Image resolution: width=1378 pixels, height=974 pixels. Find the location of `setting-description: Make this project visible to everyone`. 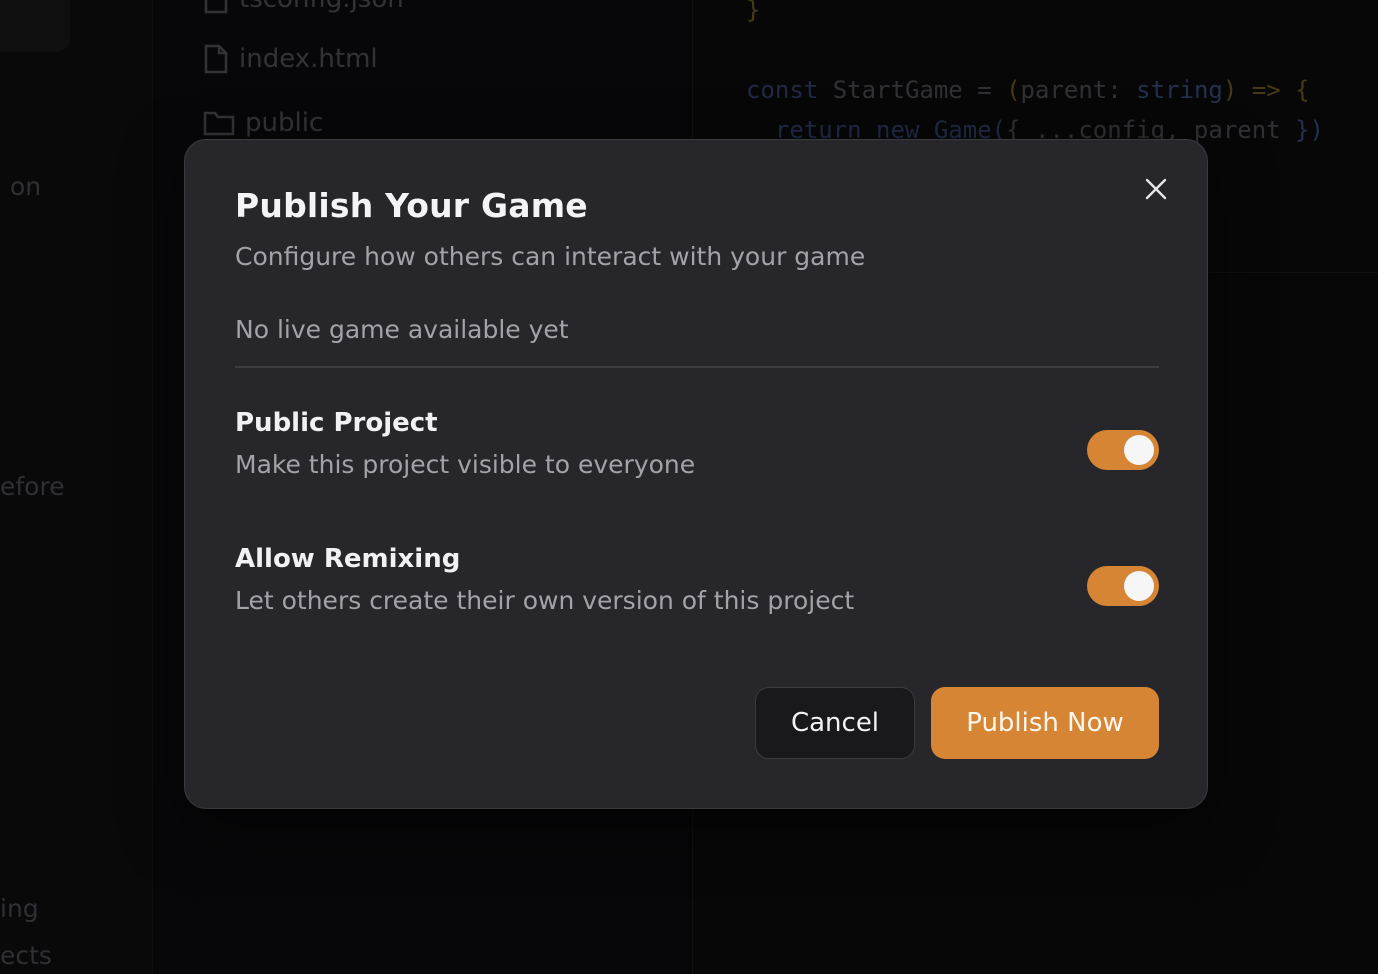

setting-description: Make this project visible to everyone is located at coordinates (465, 464).